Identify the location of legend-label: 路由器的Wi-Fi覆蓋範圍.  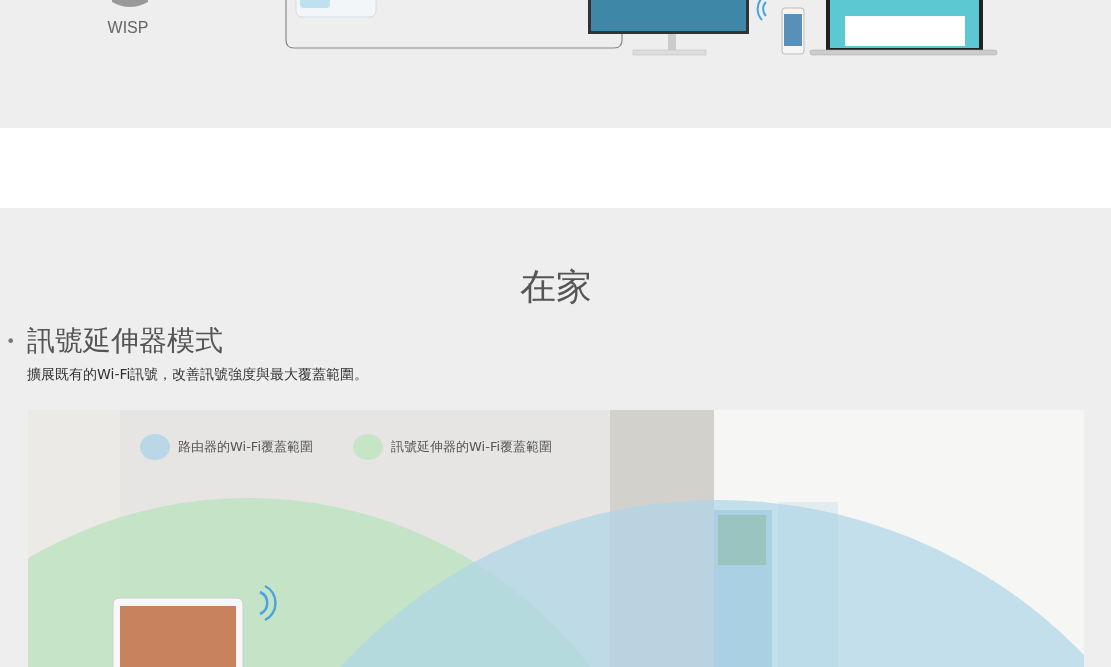
(245, 447).